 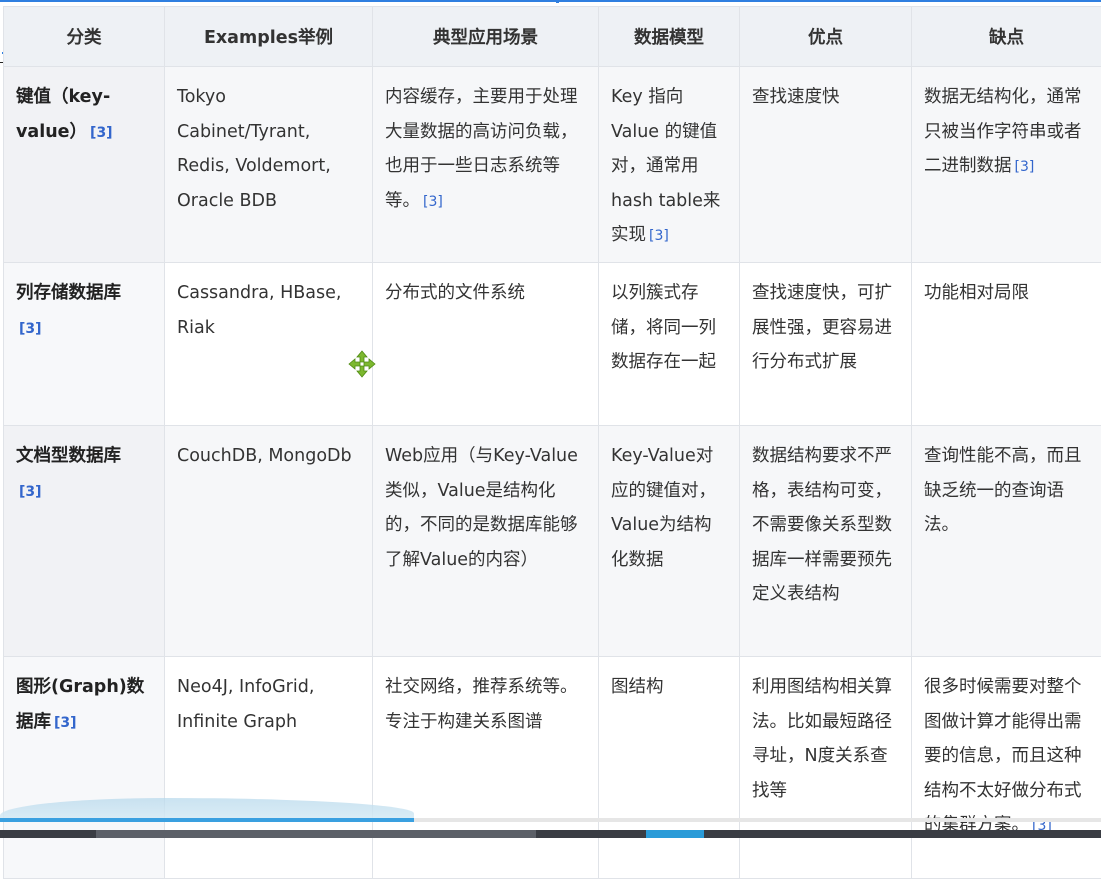 I want to click on pros-text: 查找速度快，可扩展性强，更容易进行分布式扩展, so click(x=822, y=327).